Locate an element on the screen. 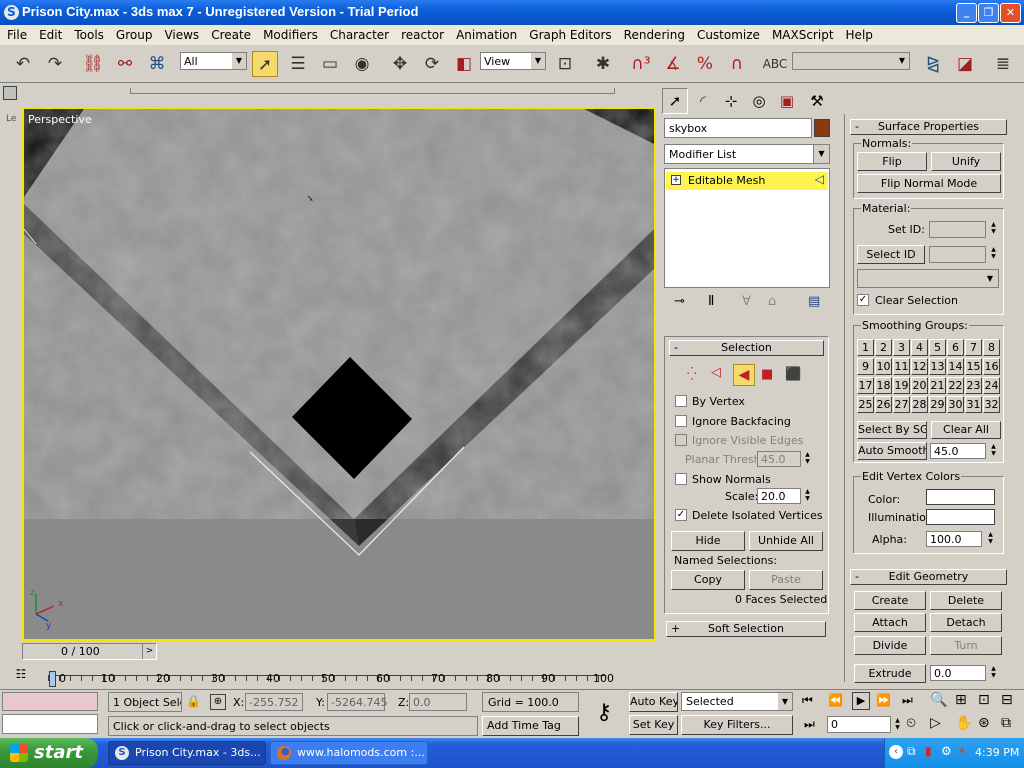 The height and width of the screenshot is (768, 1024). sg-button-5: 5 is located at coordinates (937, 347).